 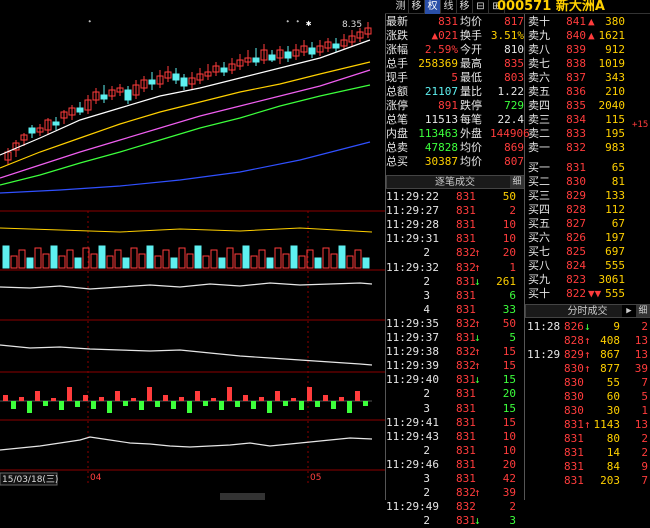 I want to click on sell-row: 卖三 834 115, so click(x=325, y=120).